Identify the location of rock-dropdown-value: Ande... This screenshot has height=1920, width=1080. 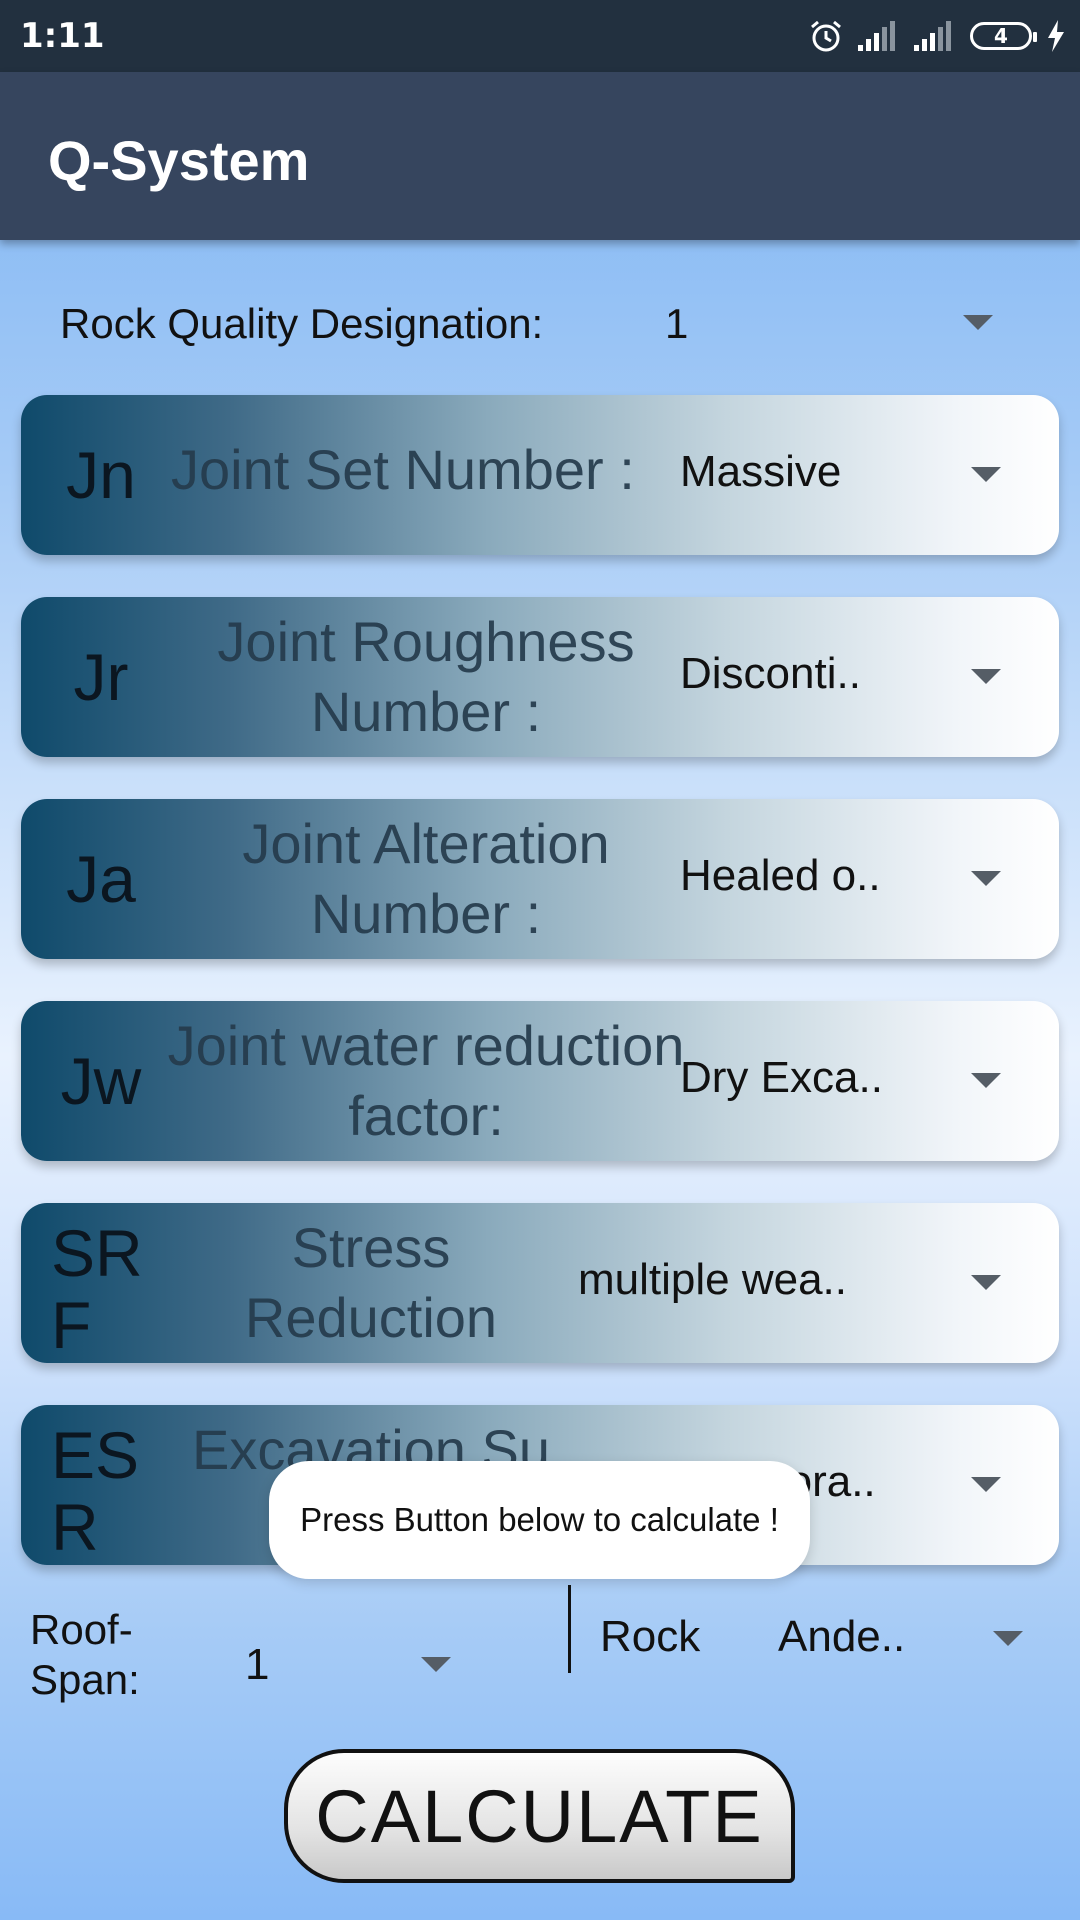
(841, 1637).